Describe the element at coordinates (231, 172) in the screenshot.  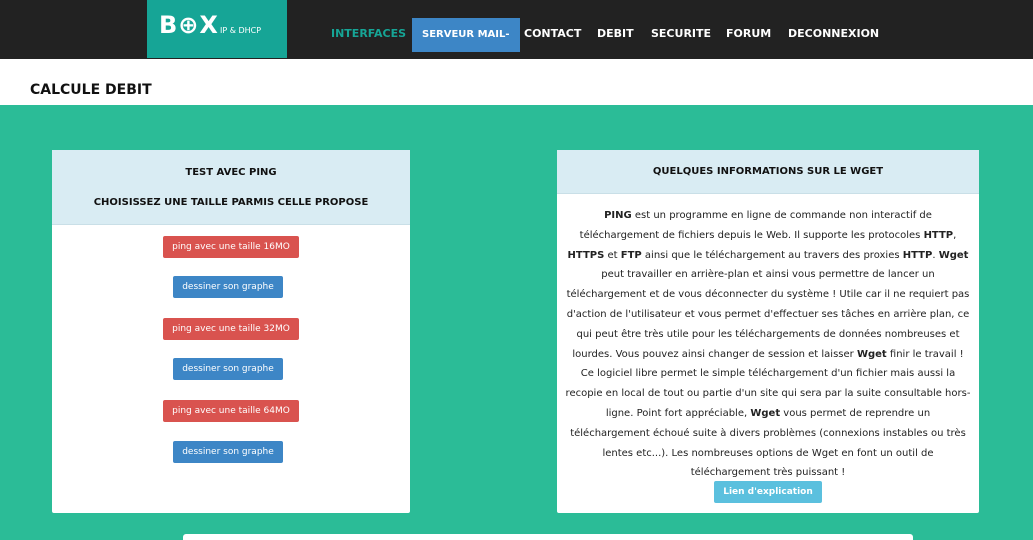
I see `ping-panel-heading: TEST AVEC PING` at that location.